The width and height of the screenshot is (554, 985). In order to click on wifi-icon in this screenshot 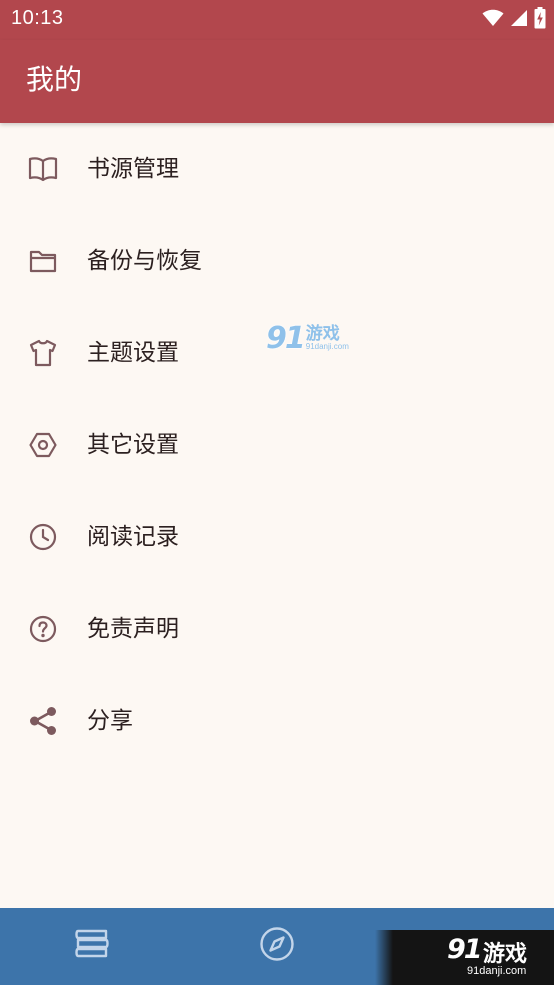, I will do `click(493, 20)`.